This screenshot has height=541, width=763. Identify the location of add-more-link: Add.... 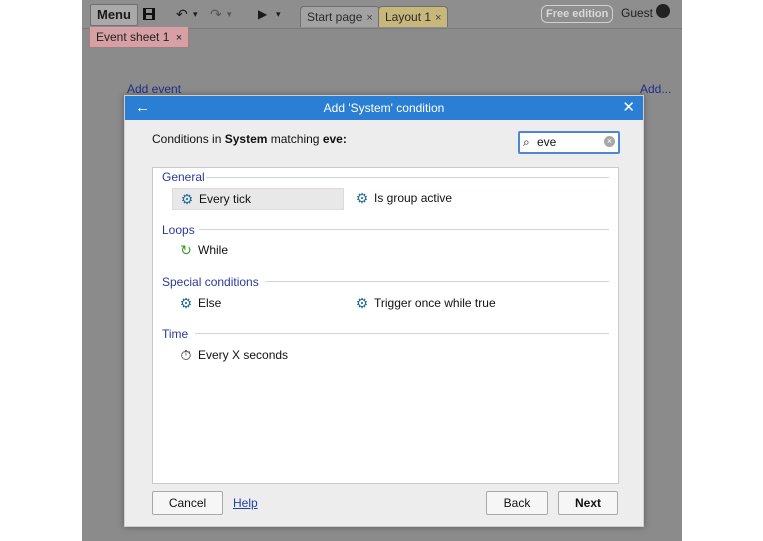
(655, 89).